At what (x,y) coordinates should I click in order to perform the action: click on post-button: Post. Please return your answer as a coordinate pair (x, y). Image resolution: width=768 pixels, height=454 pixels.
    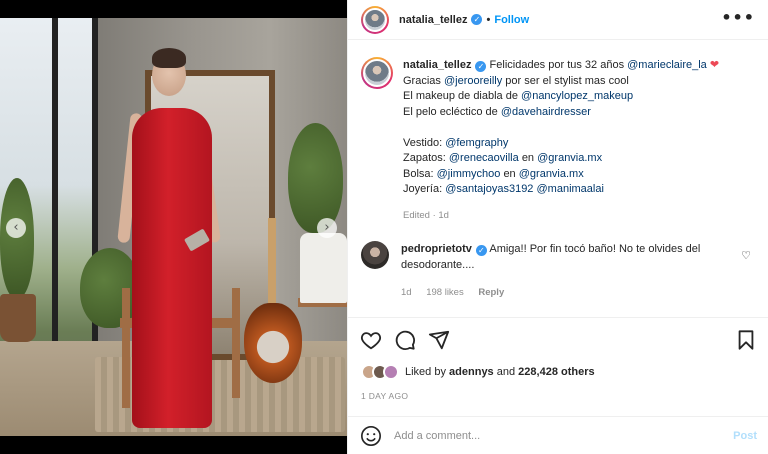
    Looking at the image, I should click on (745, 436).